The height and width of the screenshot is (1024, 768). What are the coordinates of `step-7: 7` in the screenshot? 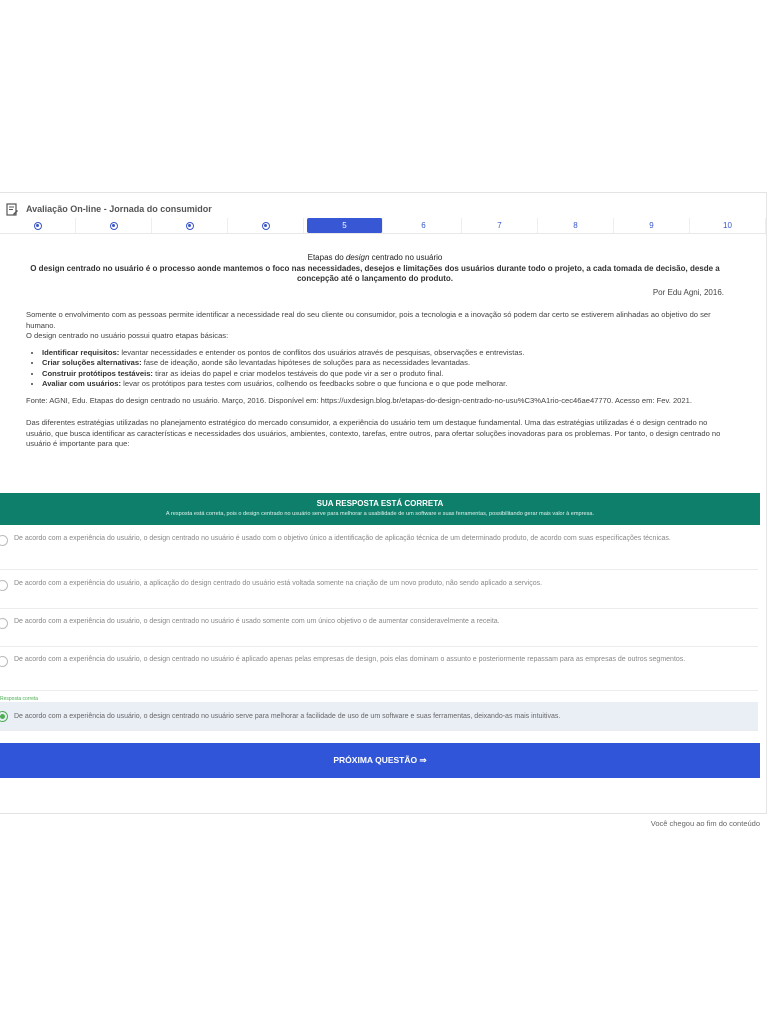 It's located at (500, 225).